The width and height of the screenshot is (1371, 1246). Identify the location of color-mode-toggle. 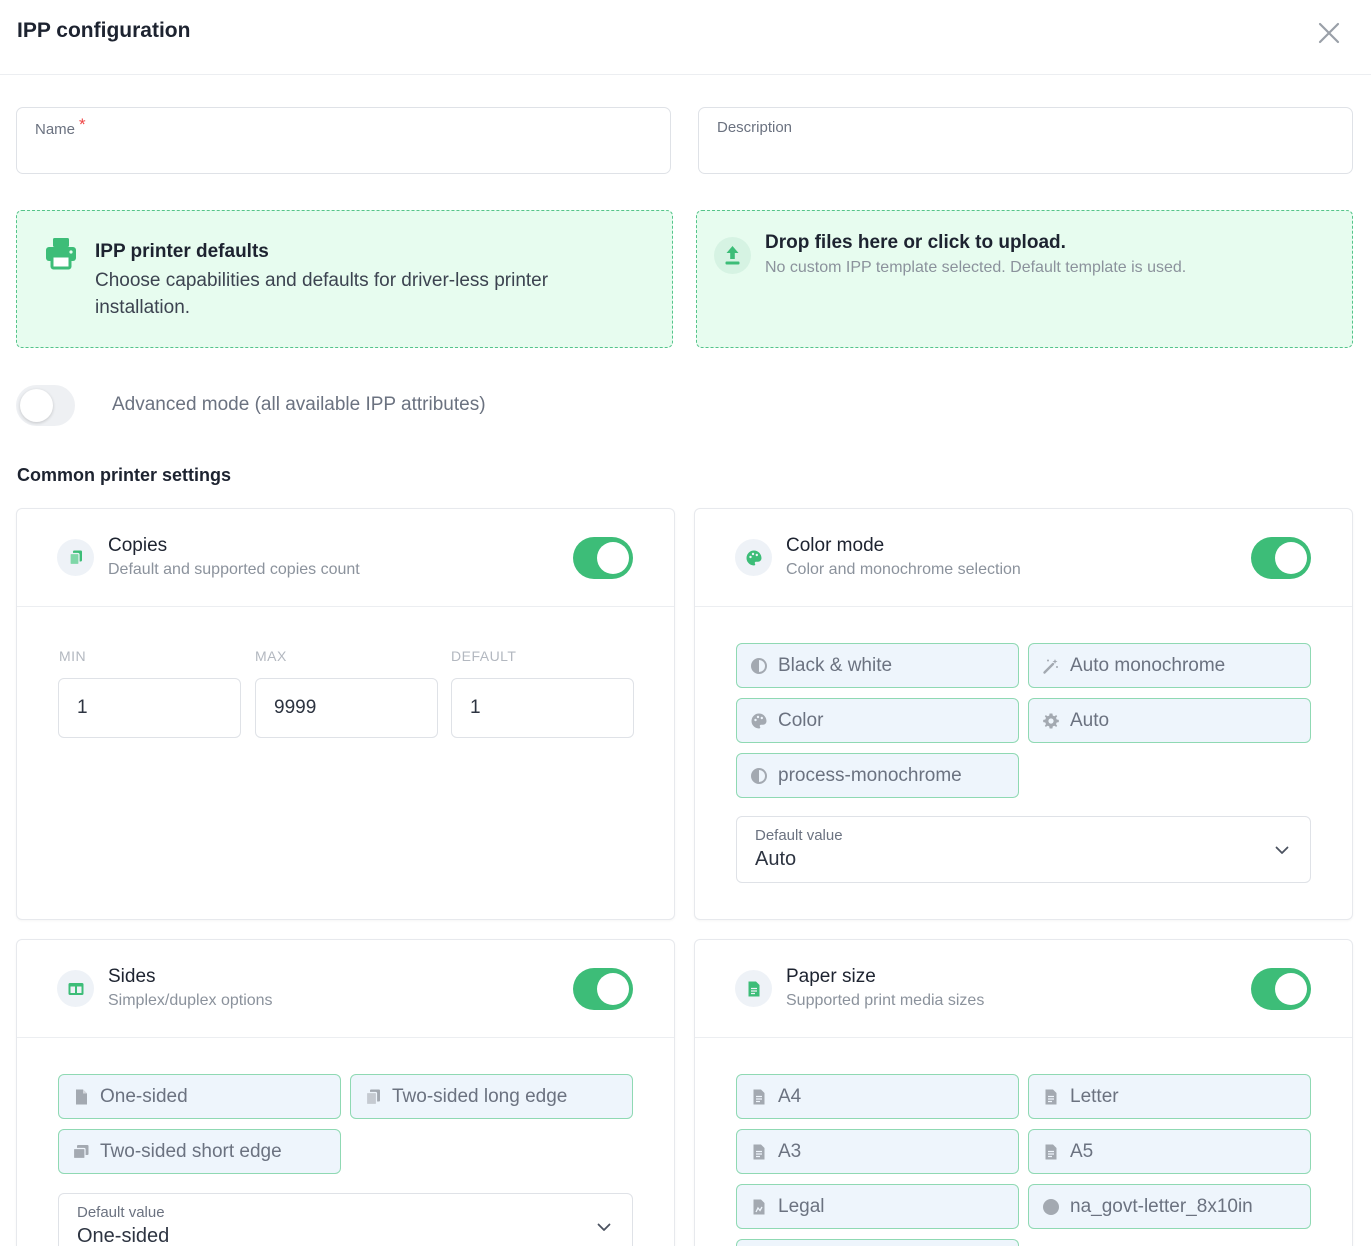
(1281, 558).